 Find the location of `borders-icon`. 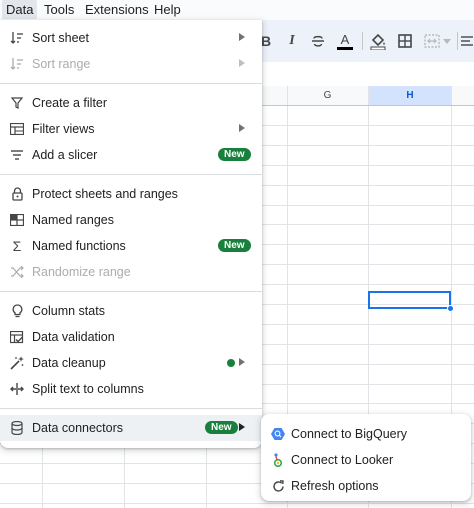

borders-icon is located at coordinates (405, 41).